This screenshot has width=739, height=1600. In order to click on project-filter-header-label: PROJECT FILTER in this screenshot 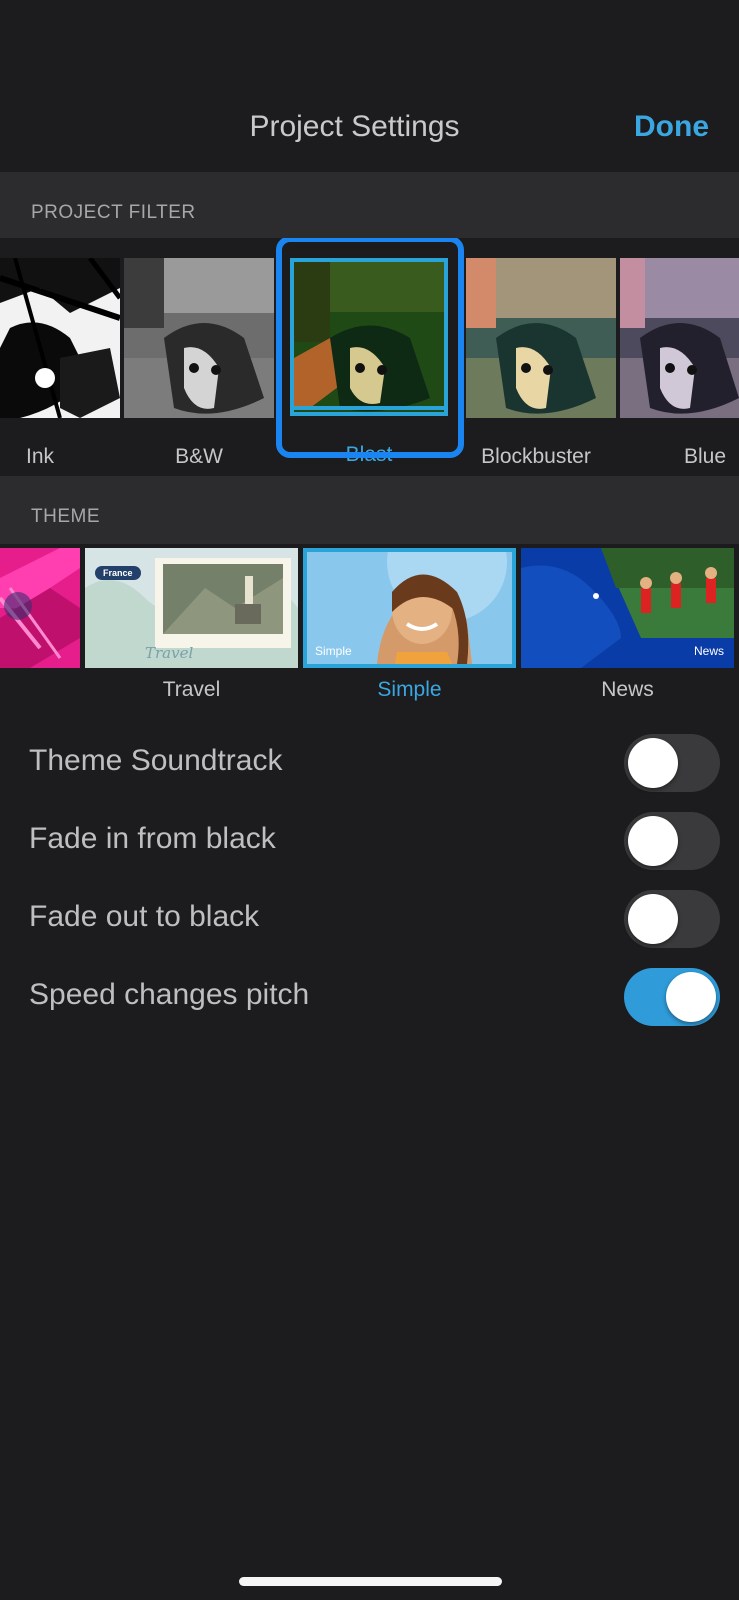, I will do `click(113, 212)`.